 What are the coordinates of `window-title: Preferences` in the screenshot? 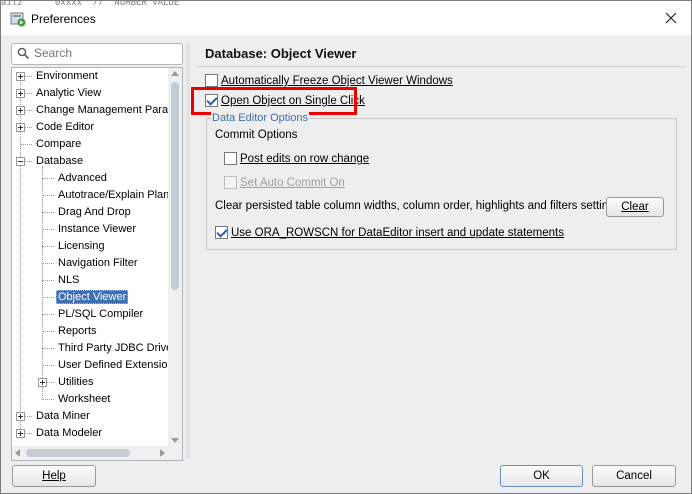 It's located at (63, 19).